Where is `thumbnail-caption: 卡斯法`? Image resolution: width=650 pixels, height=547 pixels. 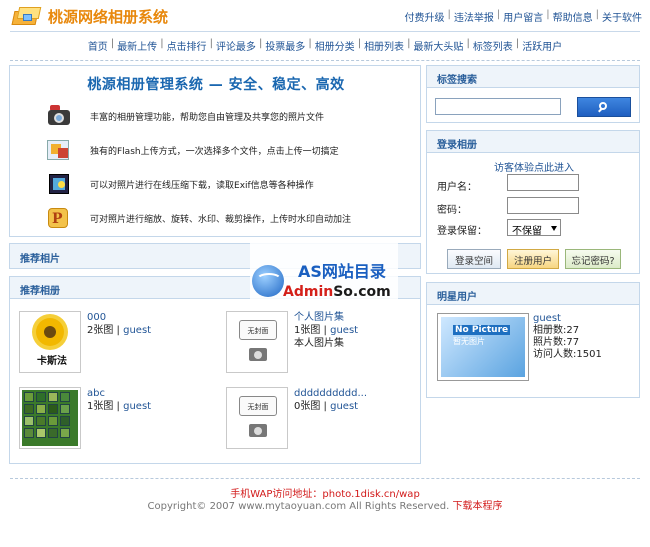
thumbnail-caption: 卡斯法 is located at coordinates (52, 361).